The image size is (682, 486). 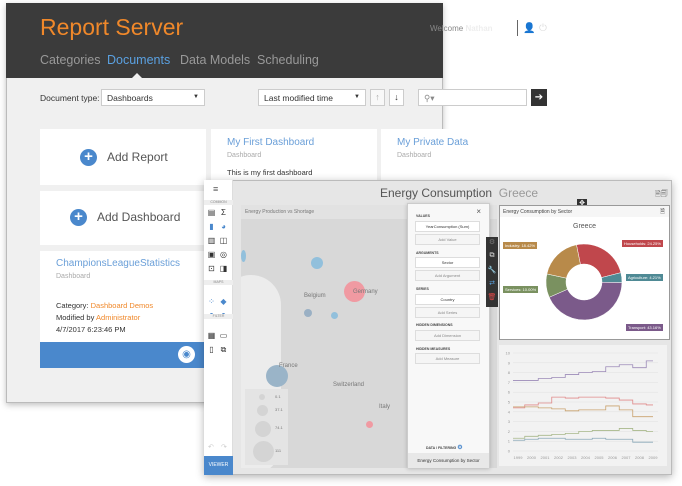 I want to click on pivot-sum-icon: Σ, so click(x=223, y=212).